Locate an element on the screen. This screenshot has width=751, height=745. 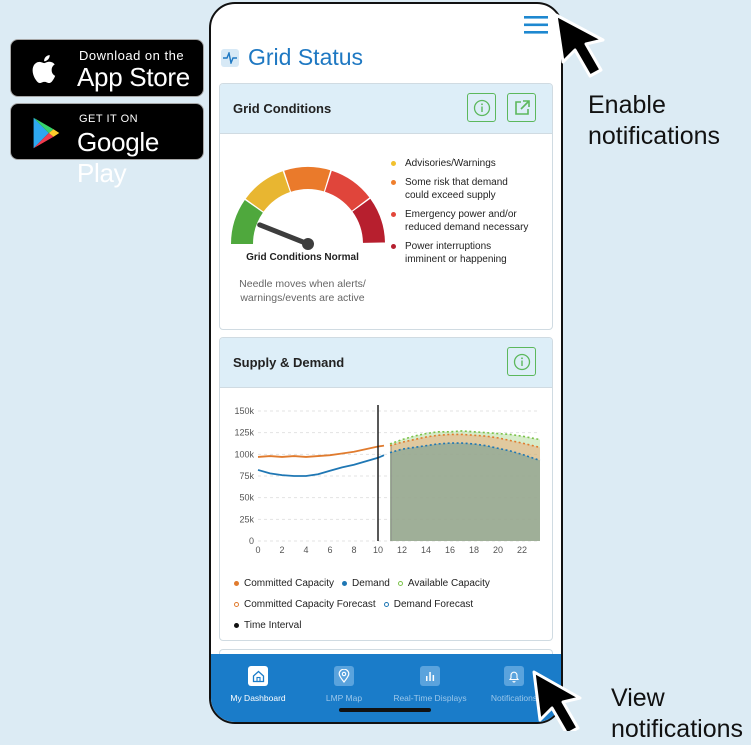
card-header: Grid Conditions is located at coordinates (386, 109).